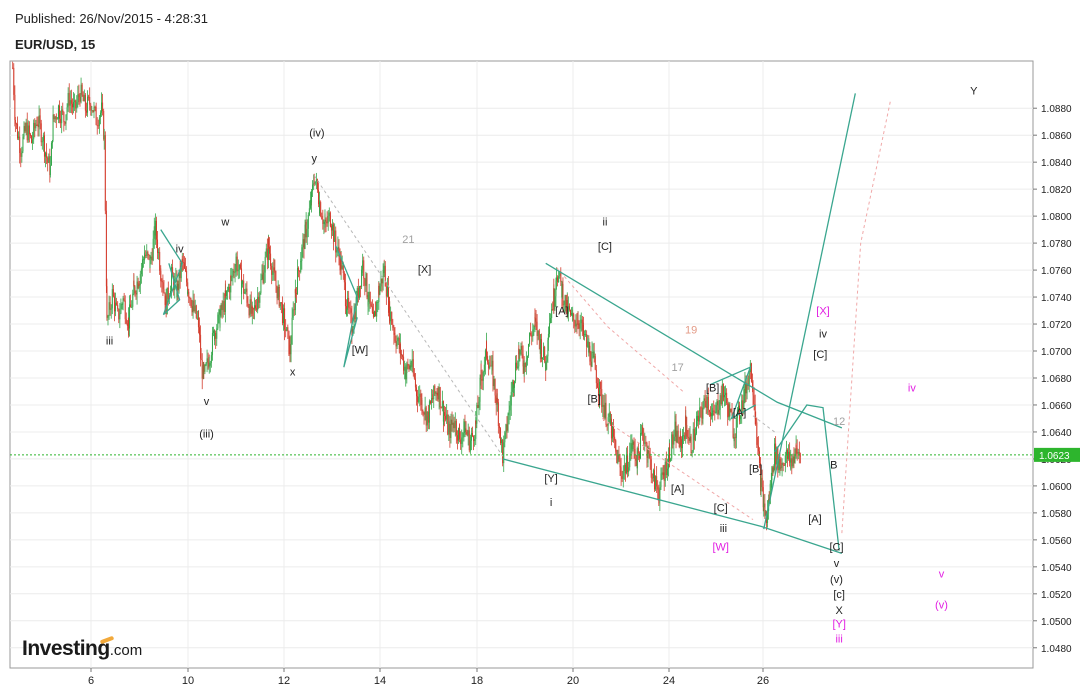 Image resolution: width=1089 pixels, height=700 pixels. I want to click on wave-label: [A], so click(561, 312).